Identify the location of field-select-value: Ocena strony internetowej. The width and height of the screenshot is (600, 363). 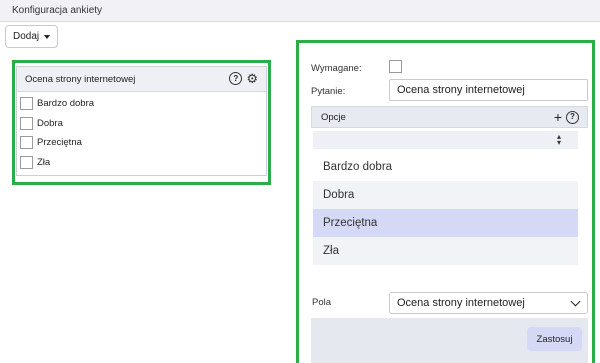
(461, 303).